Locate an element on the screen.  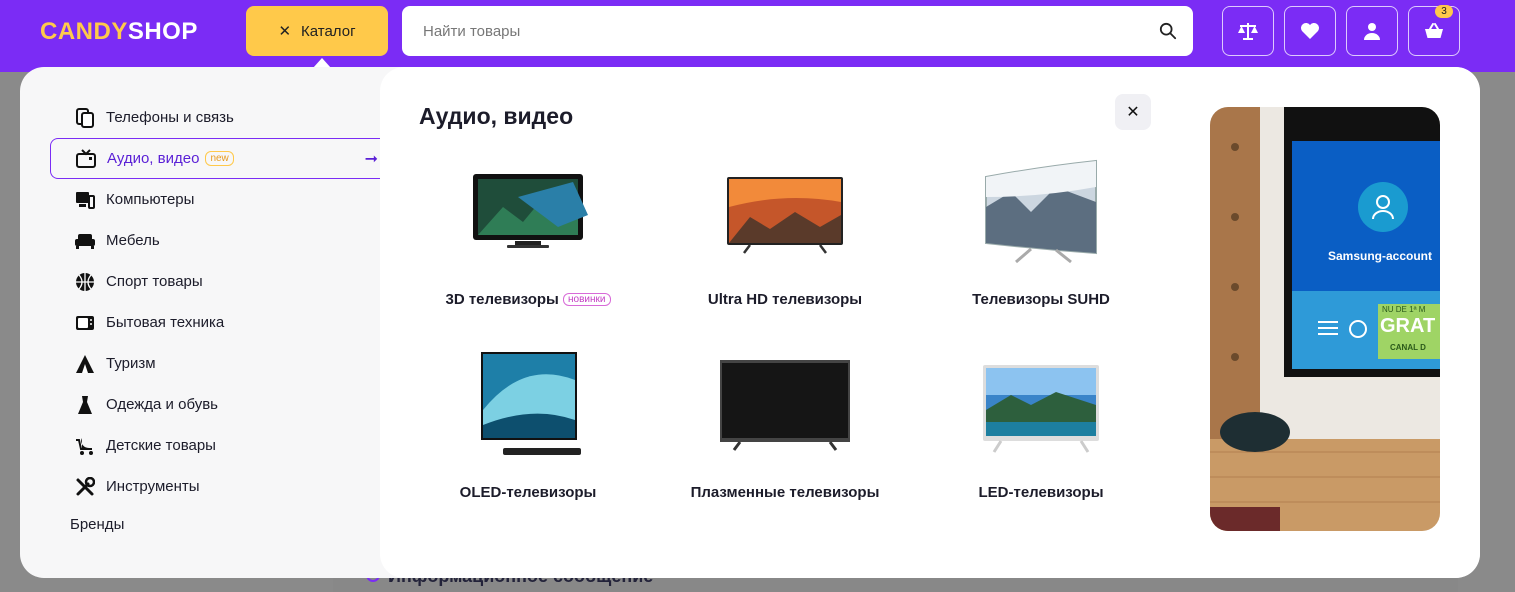
cart-count-badge: 3 is located at coordinates (1444, 11).